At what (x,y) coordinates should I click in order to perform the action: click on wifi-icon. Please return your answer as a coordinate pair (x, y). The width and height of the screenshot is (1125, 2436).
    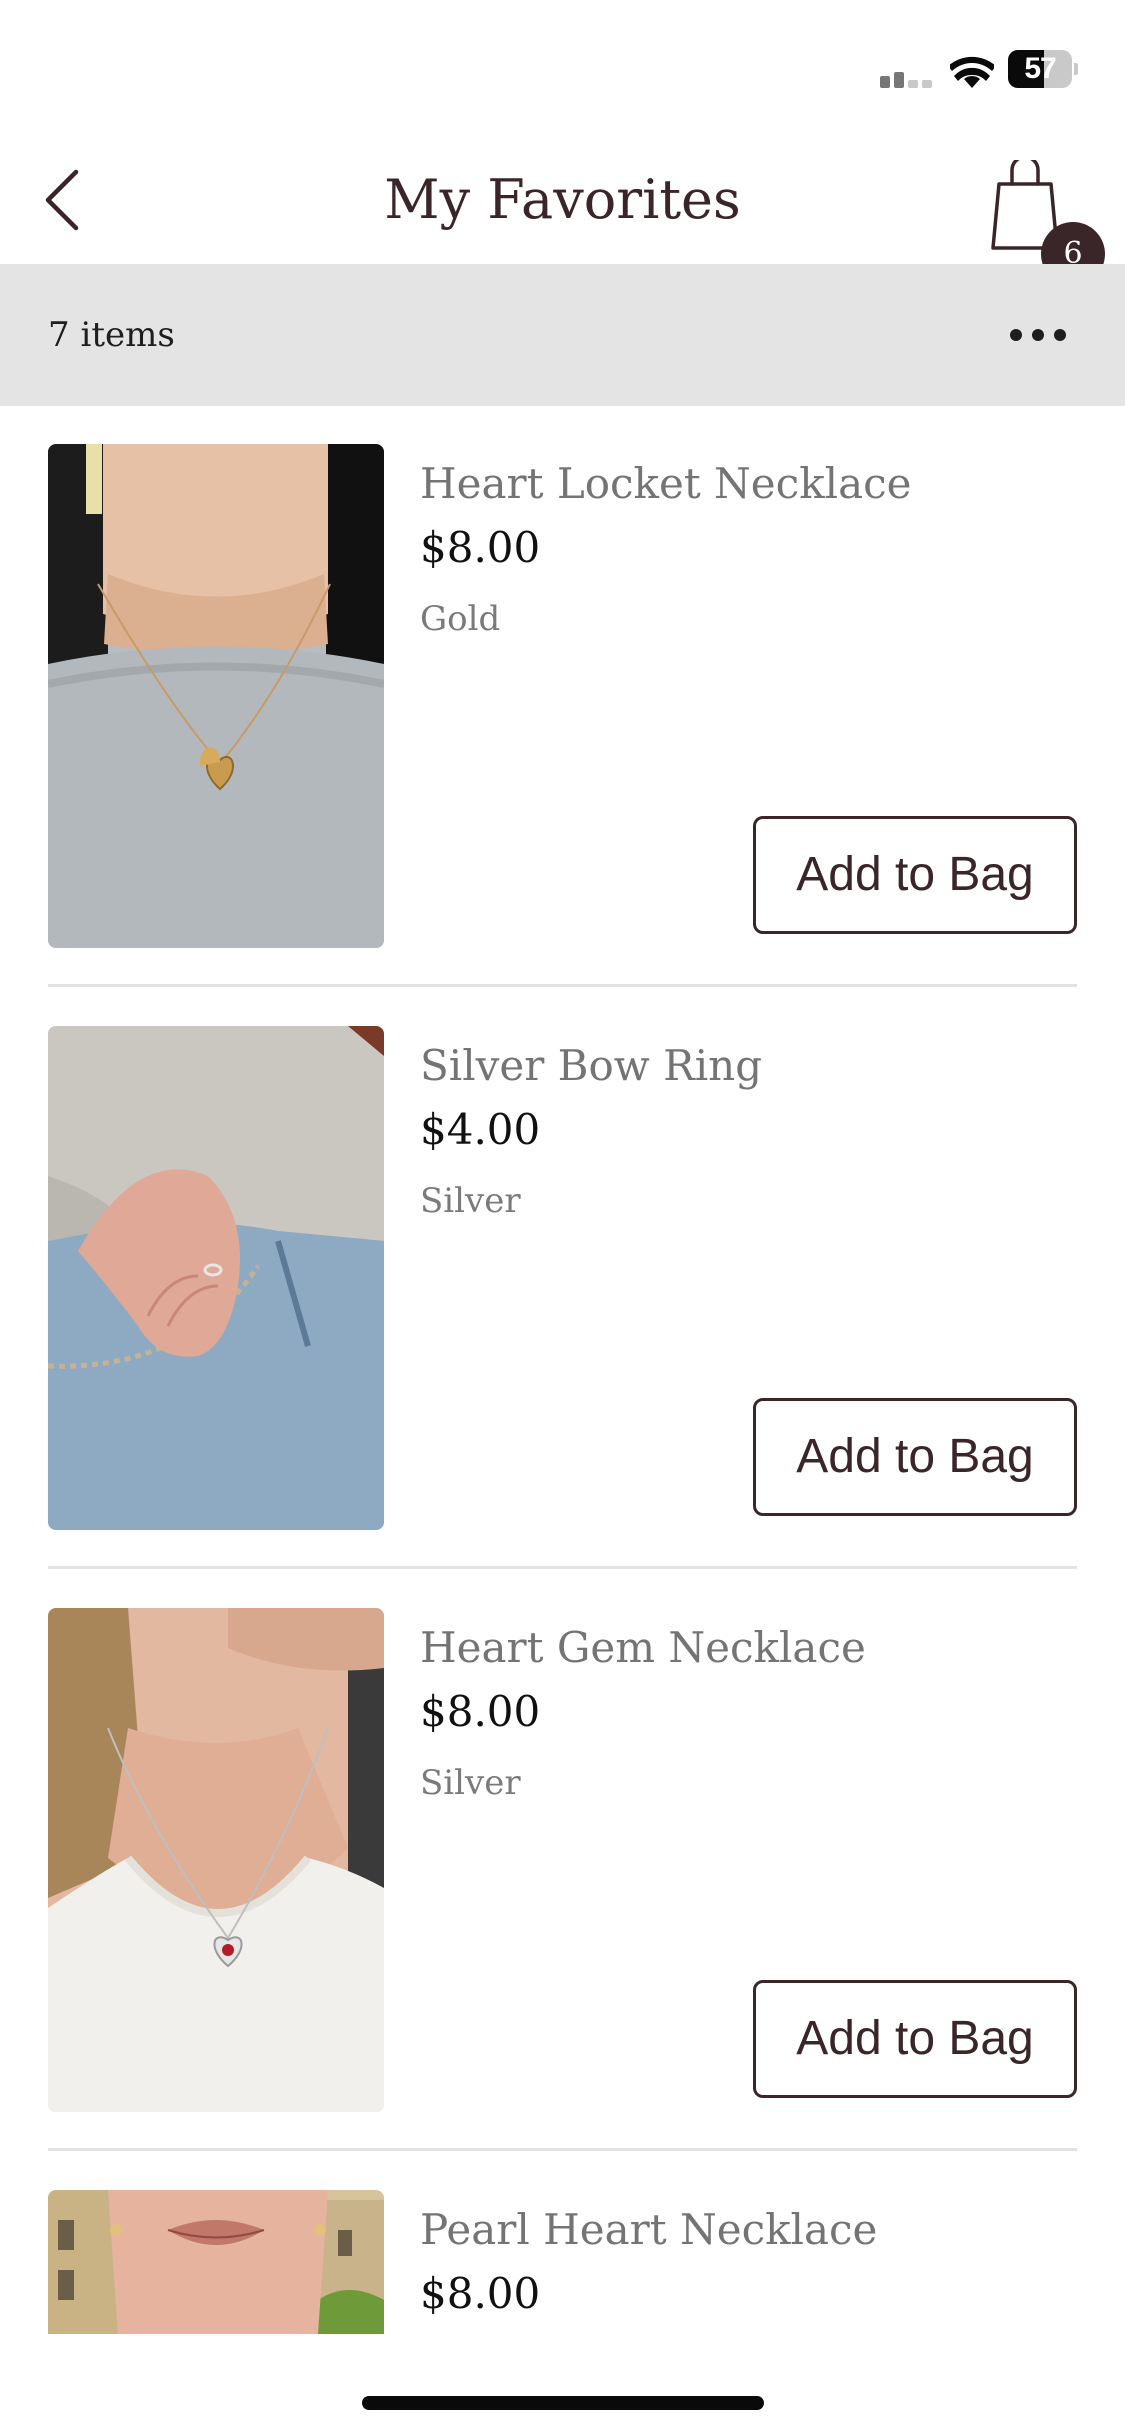
    Looking at the image, I should click on (972, 72).